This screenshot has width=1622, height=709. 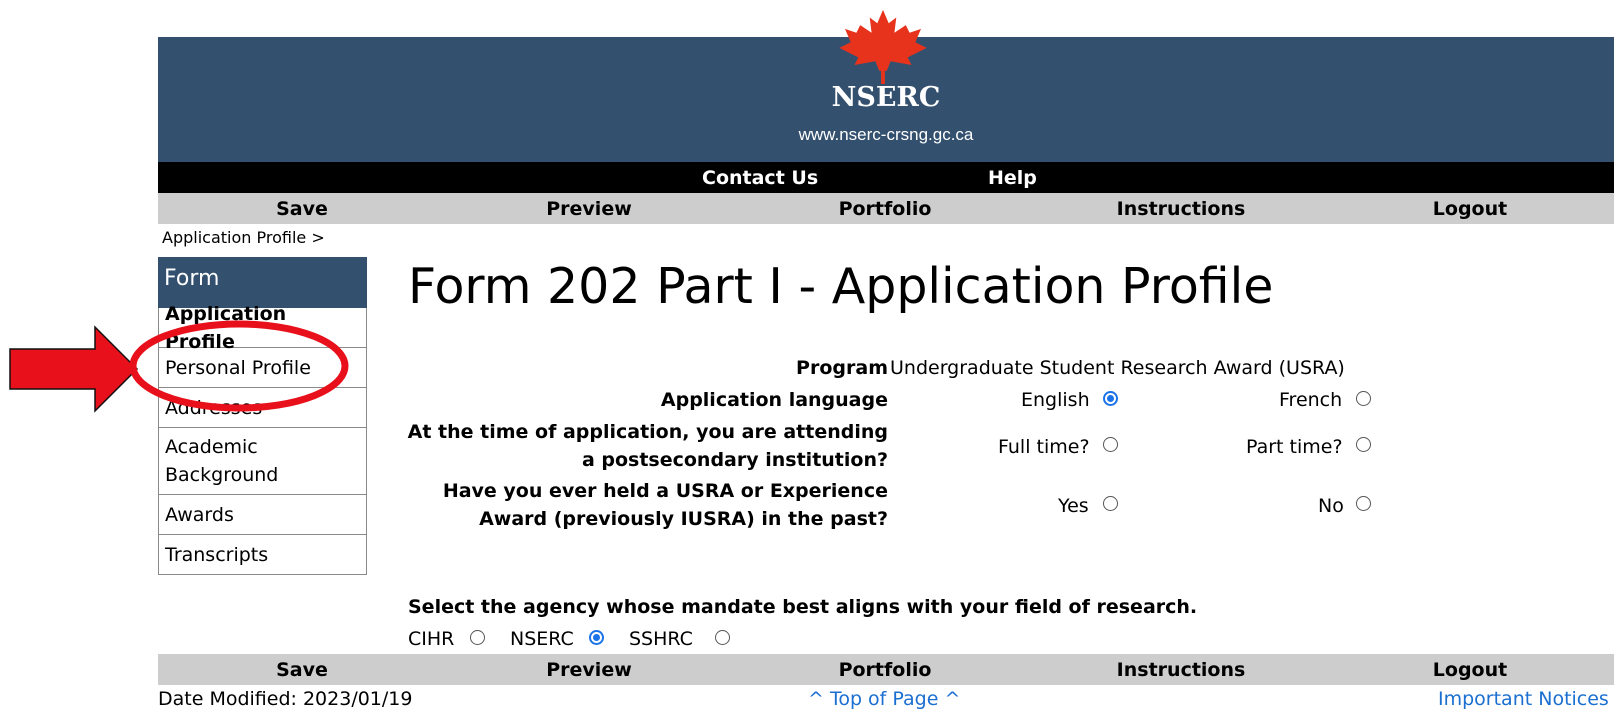 What do you see at coordinates (589, 209) in the screenshot?
I see `preview-button: Preview` at bounding box center [589, 209].